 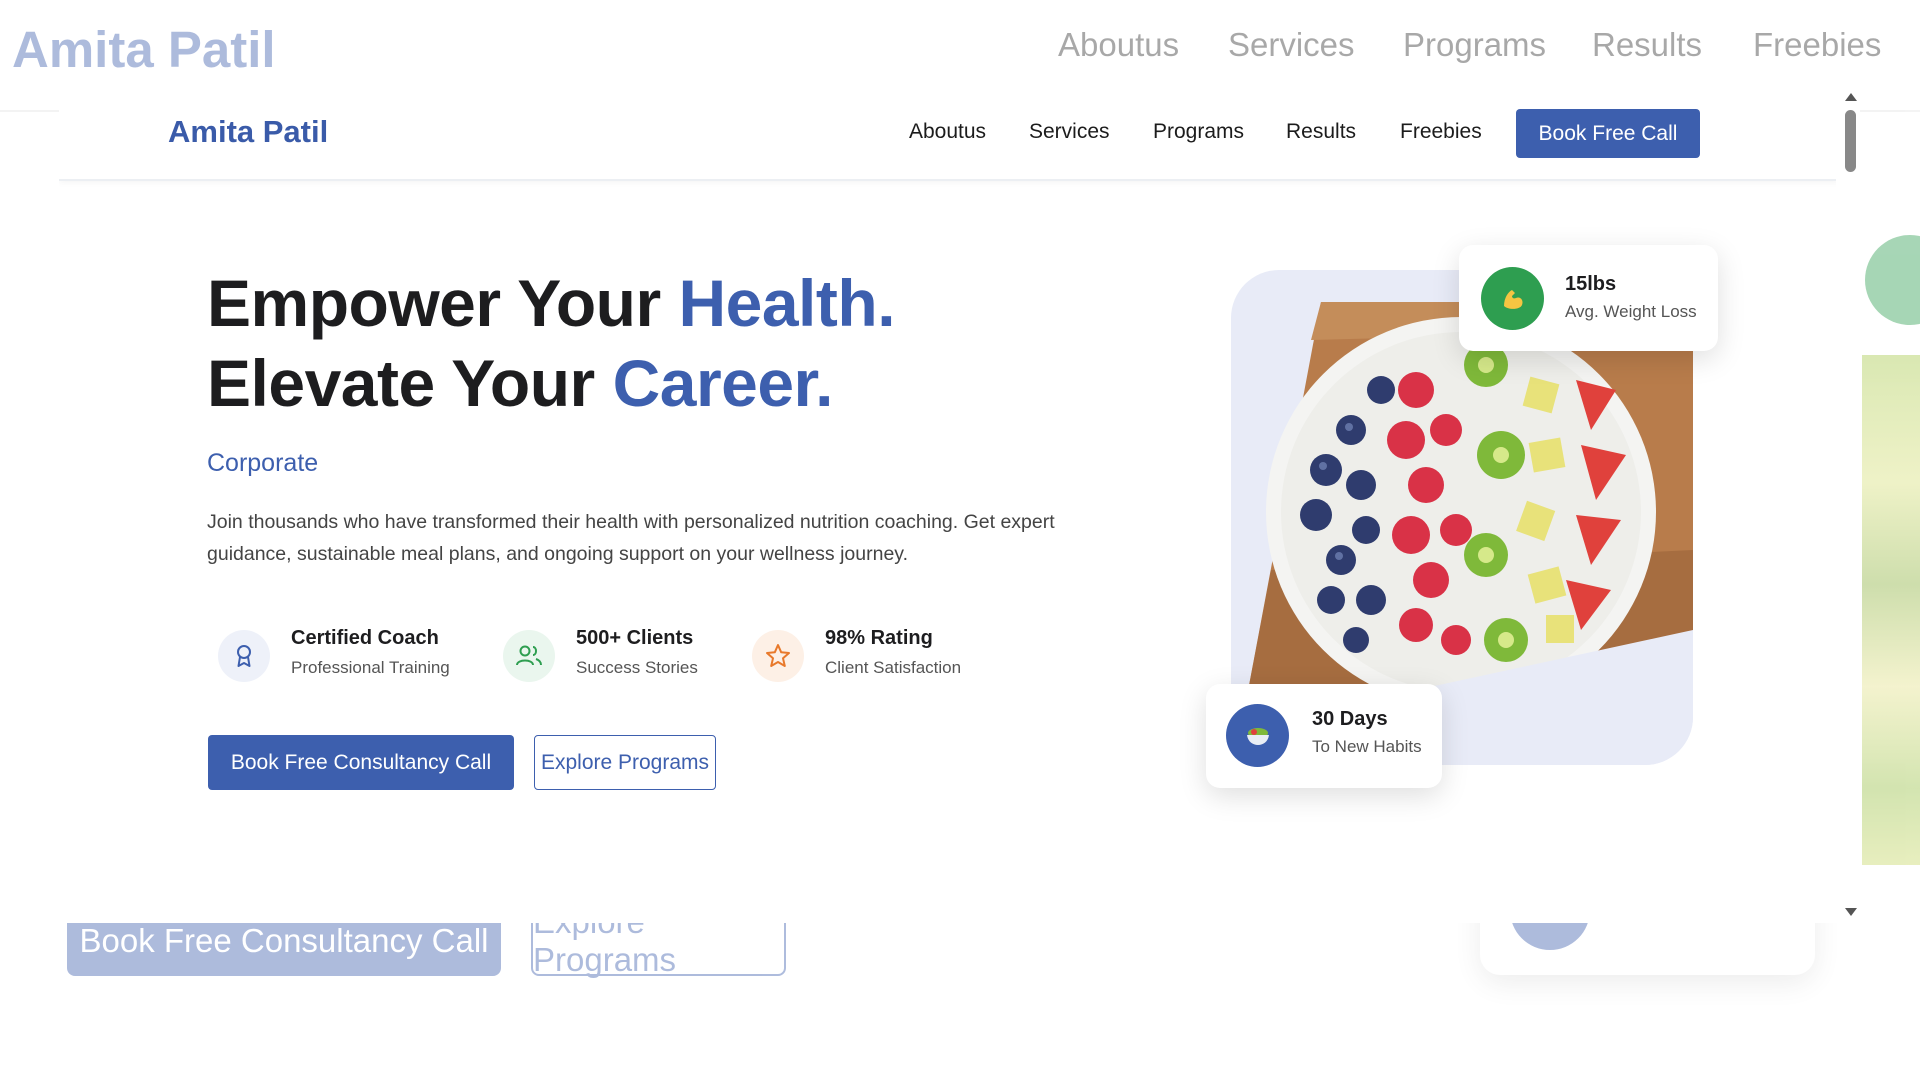 What do you see at coordinates (1441, 132) in the screenshot?
I see `nav-freebies: Freebies` at bounding box center [1441, 132].